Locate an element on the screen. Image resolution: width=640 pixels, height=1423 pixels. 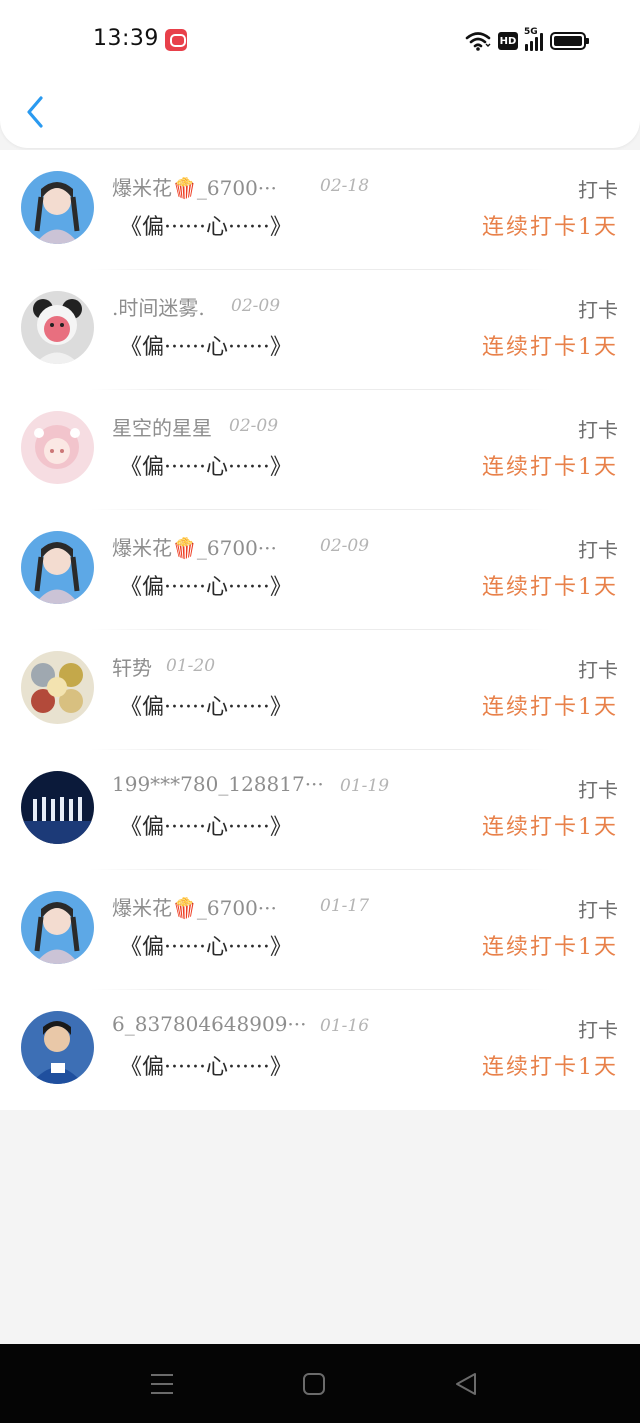
status-icons: HD 5G is located at coordinates (527, 39).